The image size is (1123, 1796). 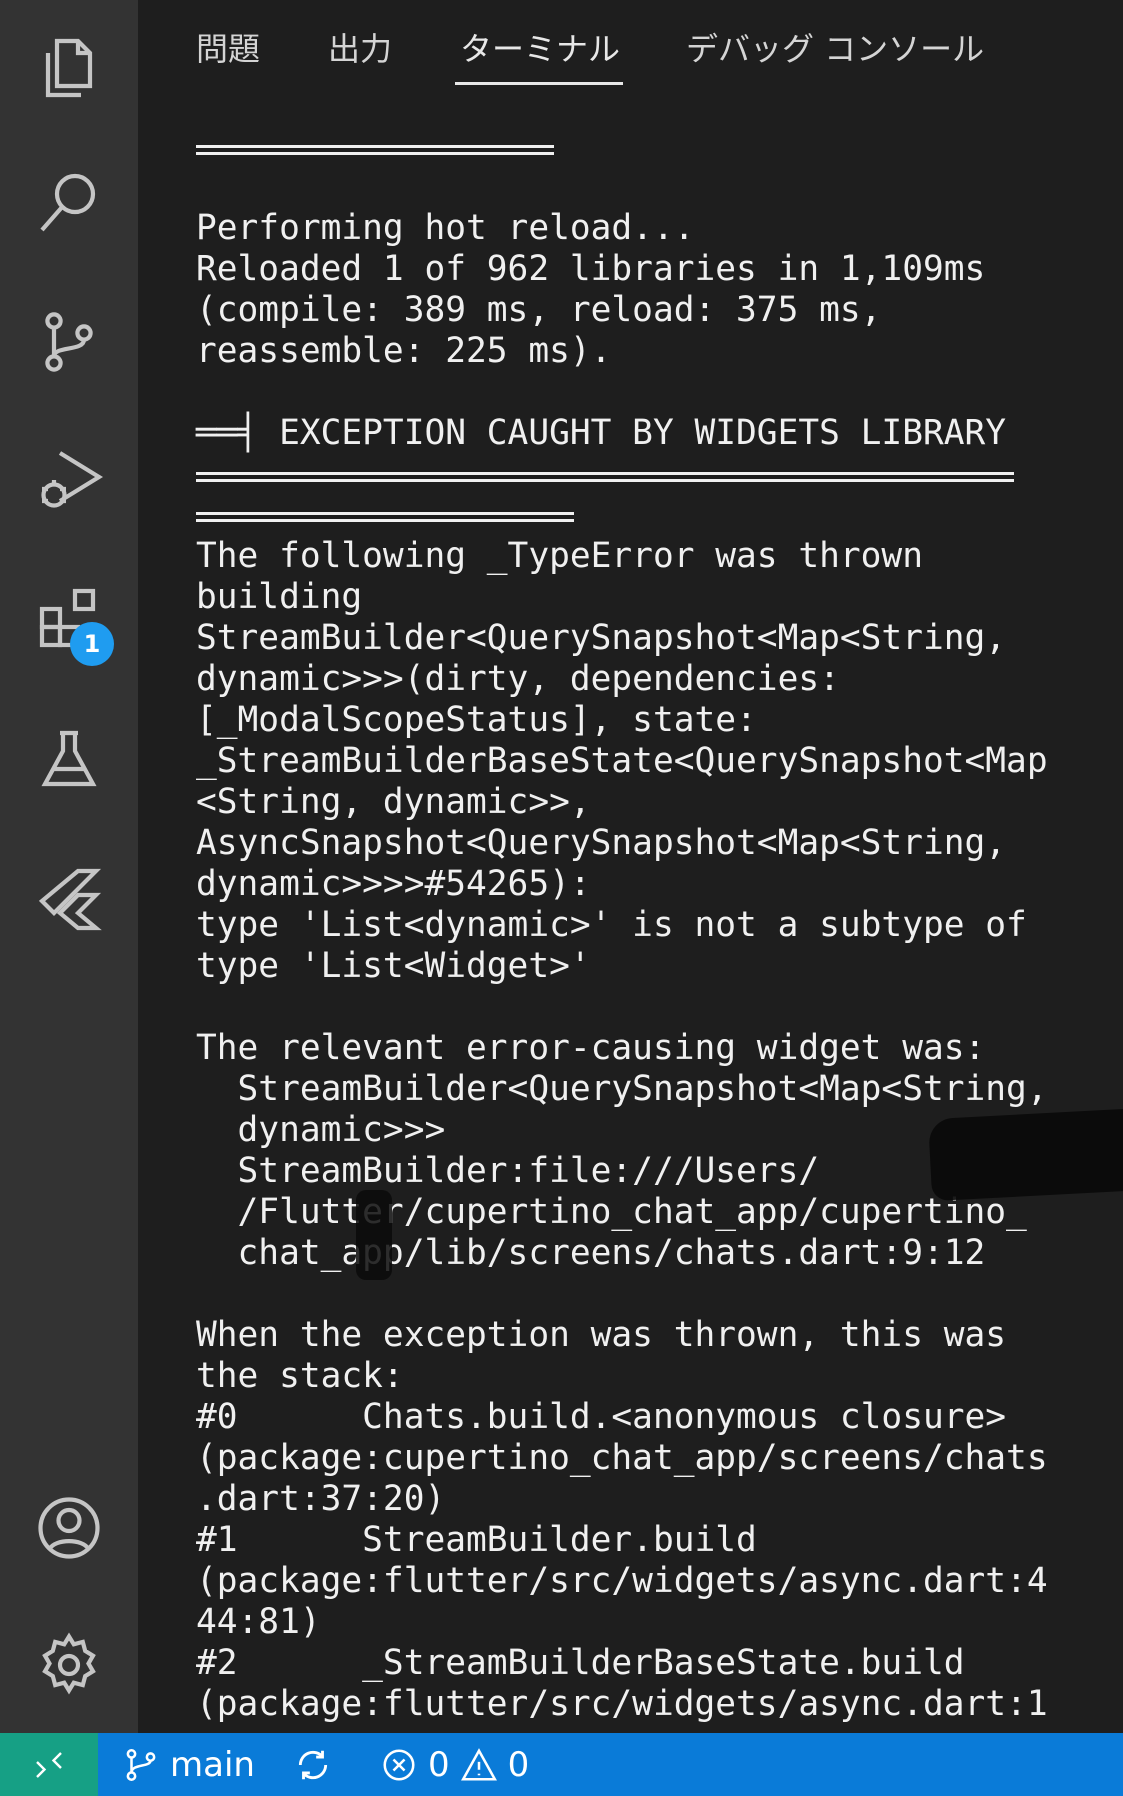 What do you see at coordinates (439, 1764) in the screenshot?
I see `error-count: 0` at bounding box center [439, 1764].